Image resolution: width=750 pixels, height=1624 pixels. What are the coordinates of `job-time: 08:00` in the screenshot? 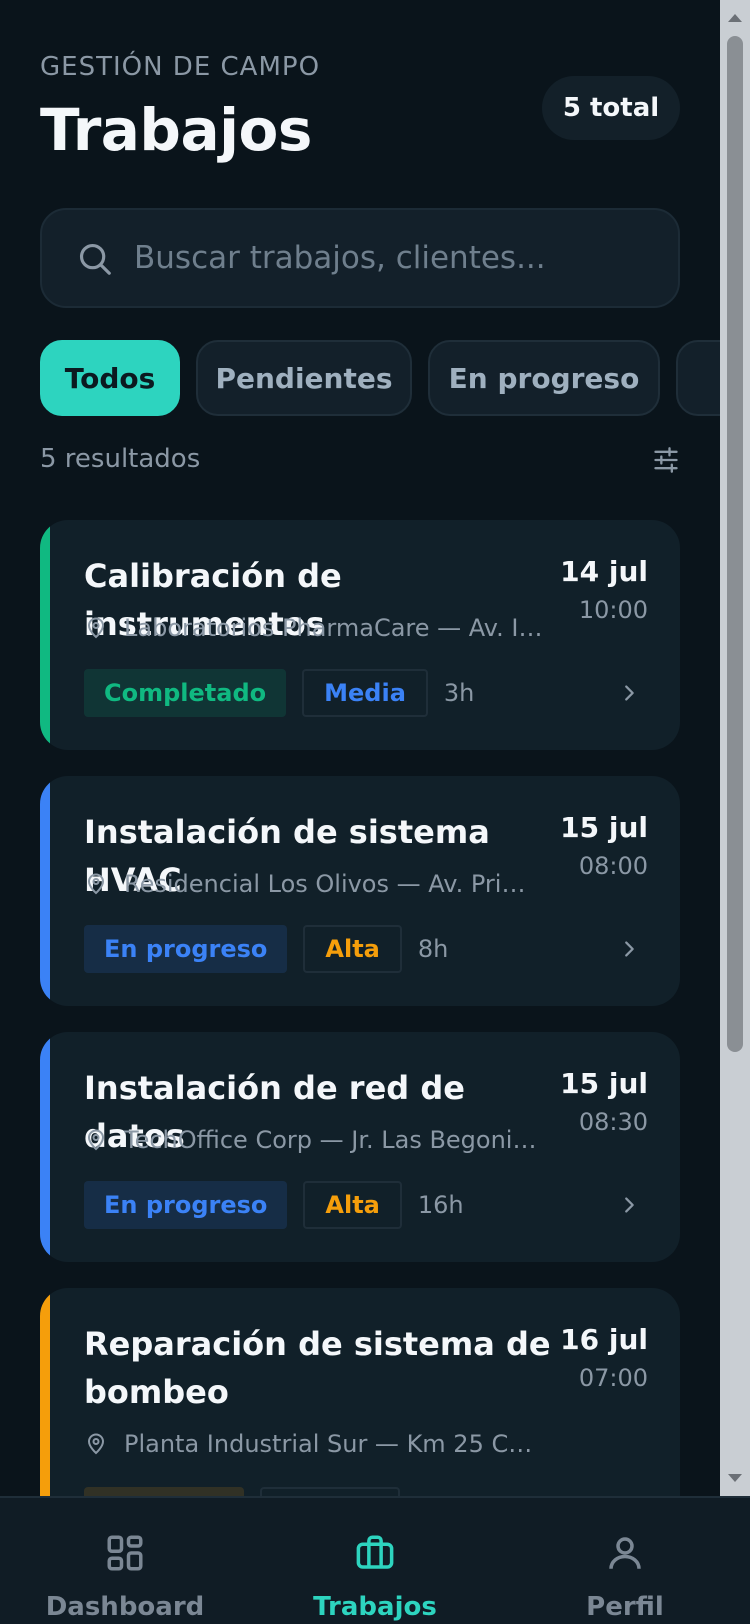 It's located at (613, 866).